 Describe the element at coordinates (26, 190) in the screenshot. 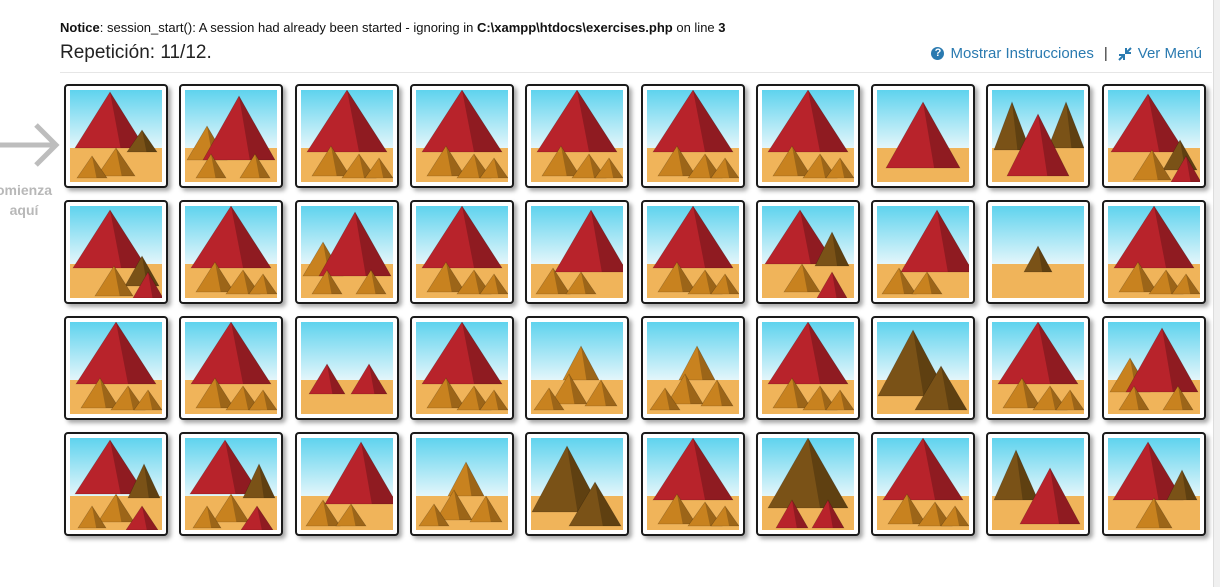

I see `start-hint-line1: omienza` at that location.